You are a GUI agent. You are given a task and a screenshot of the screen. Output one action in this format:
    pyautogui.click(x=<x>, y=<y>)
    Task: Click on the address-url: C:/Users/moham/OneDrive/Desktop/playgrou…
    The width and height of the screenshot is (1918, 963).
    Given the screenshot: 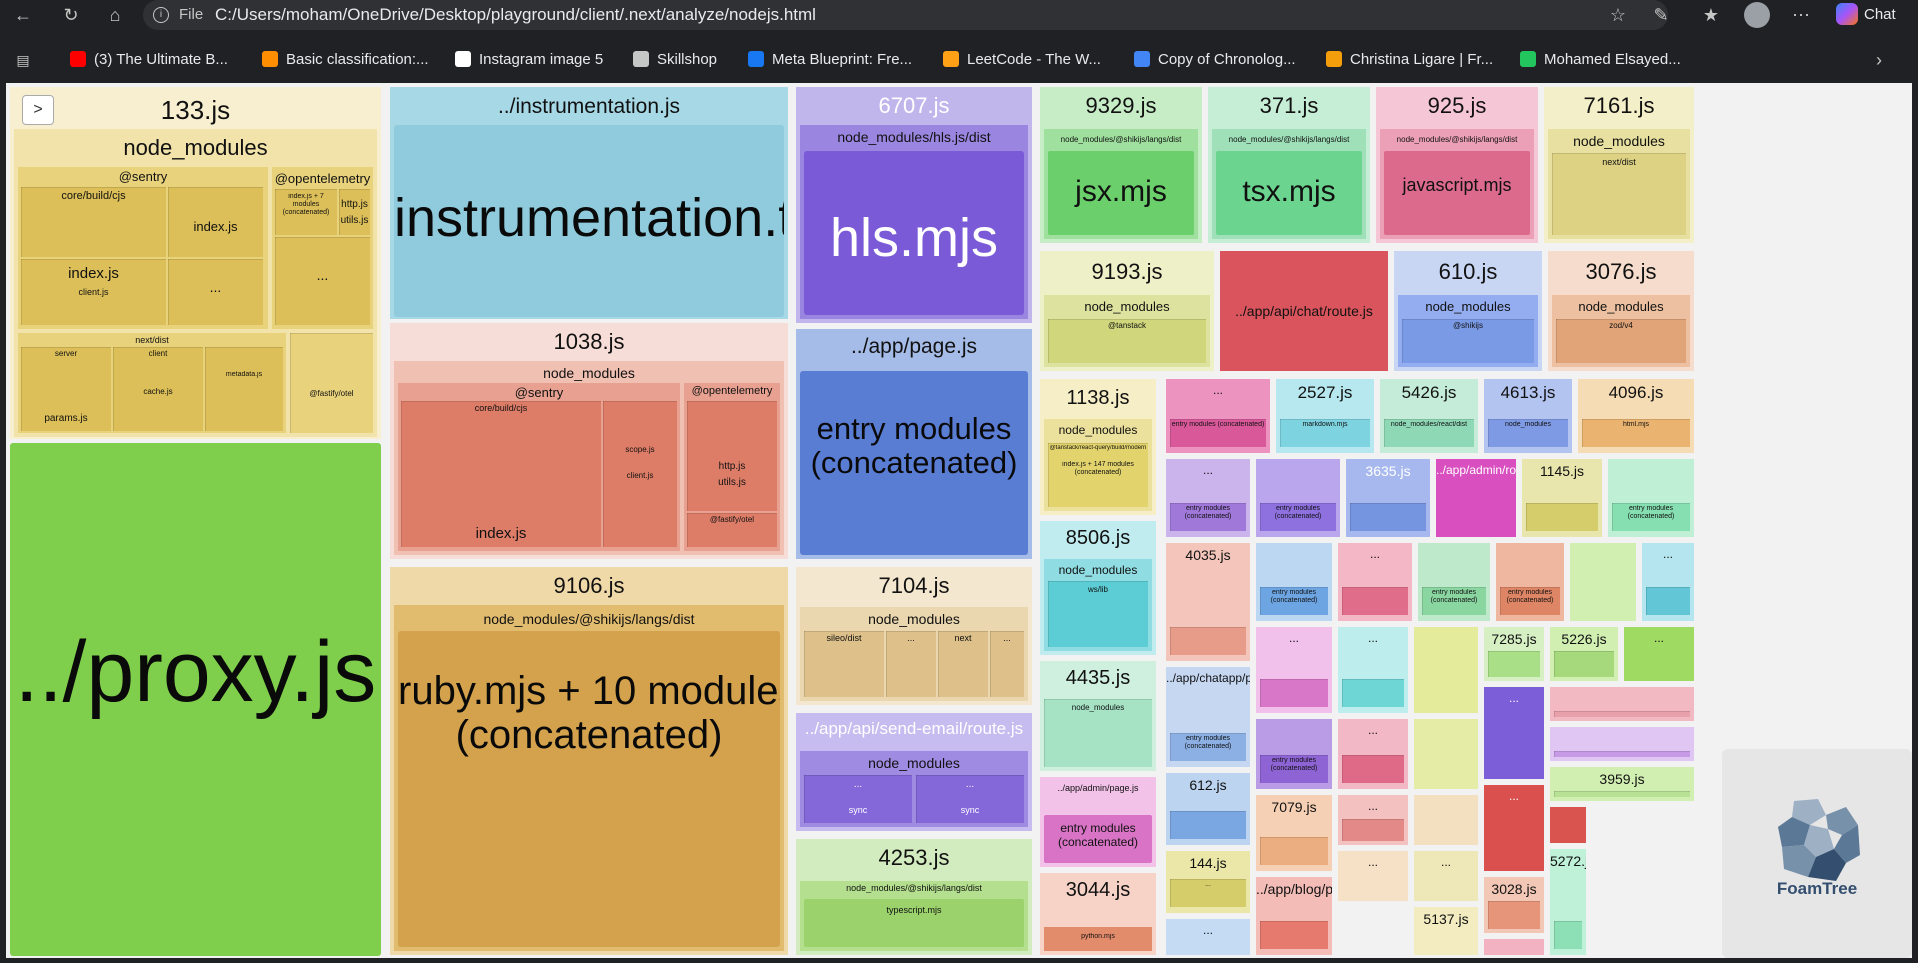 What is the action you would take?
    pyautogui.click(x=515, y=15)
    